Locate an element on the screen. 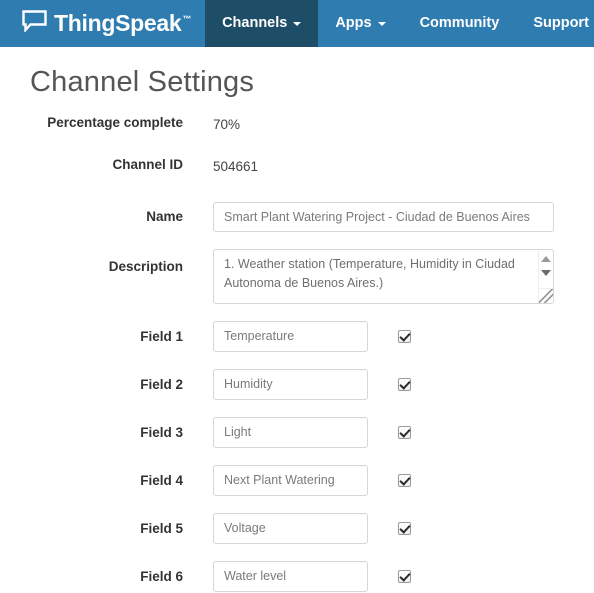  row-field-1: Field 1 Temperature is located at coordinates (297, 336).